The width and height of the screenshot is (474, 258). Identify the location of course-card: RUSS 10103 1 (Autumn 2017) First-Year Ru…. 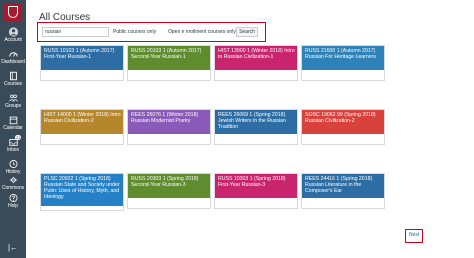
(82, 63).